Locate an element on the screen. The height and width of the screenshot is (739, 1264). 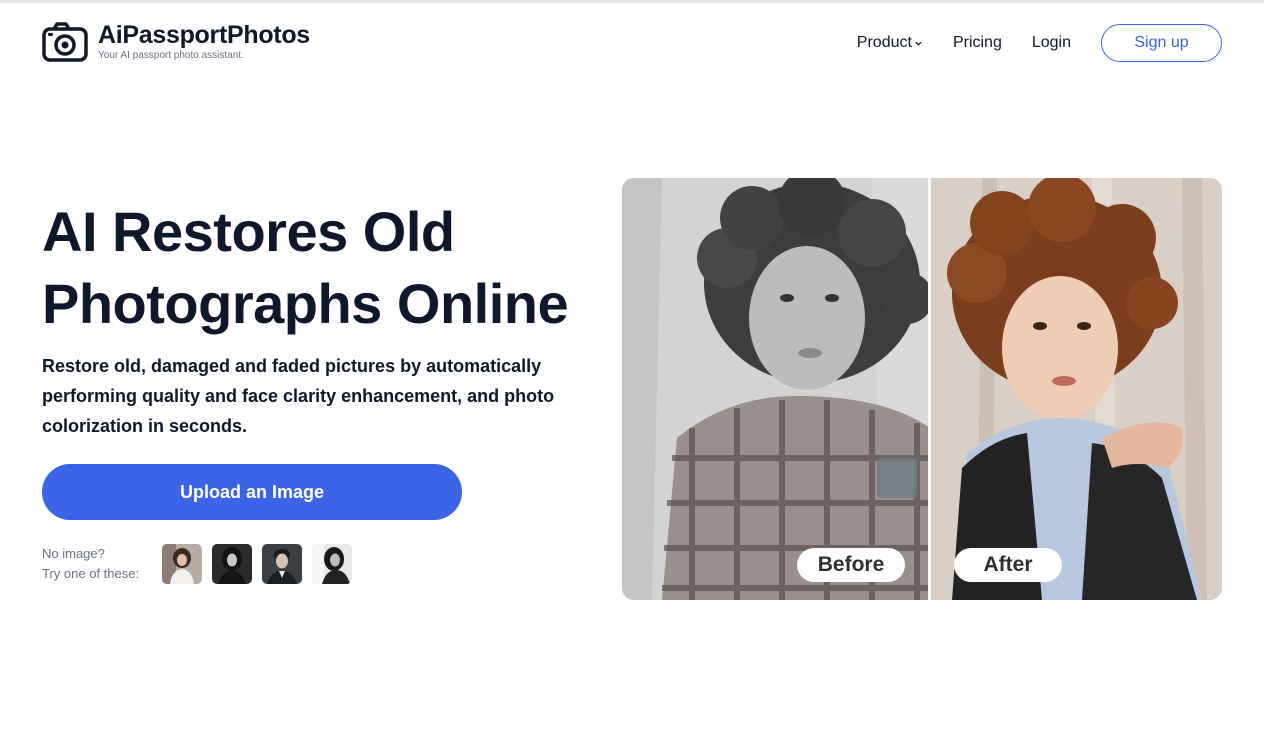
hero-title: AI Restores Old Photographs Online is located at coordinates (327, 268).